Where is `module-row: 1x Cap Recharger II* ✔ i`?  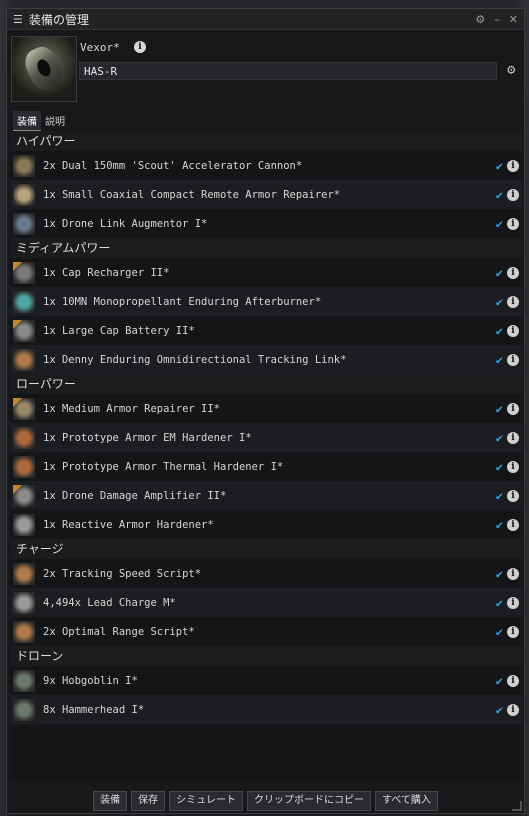 module-row: 1x Cap Recharger II* ✔ i is located at coordinates (266, 272).